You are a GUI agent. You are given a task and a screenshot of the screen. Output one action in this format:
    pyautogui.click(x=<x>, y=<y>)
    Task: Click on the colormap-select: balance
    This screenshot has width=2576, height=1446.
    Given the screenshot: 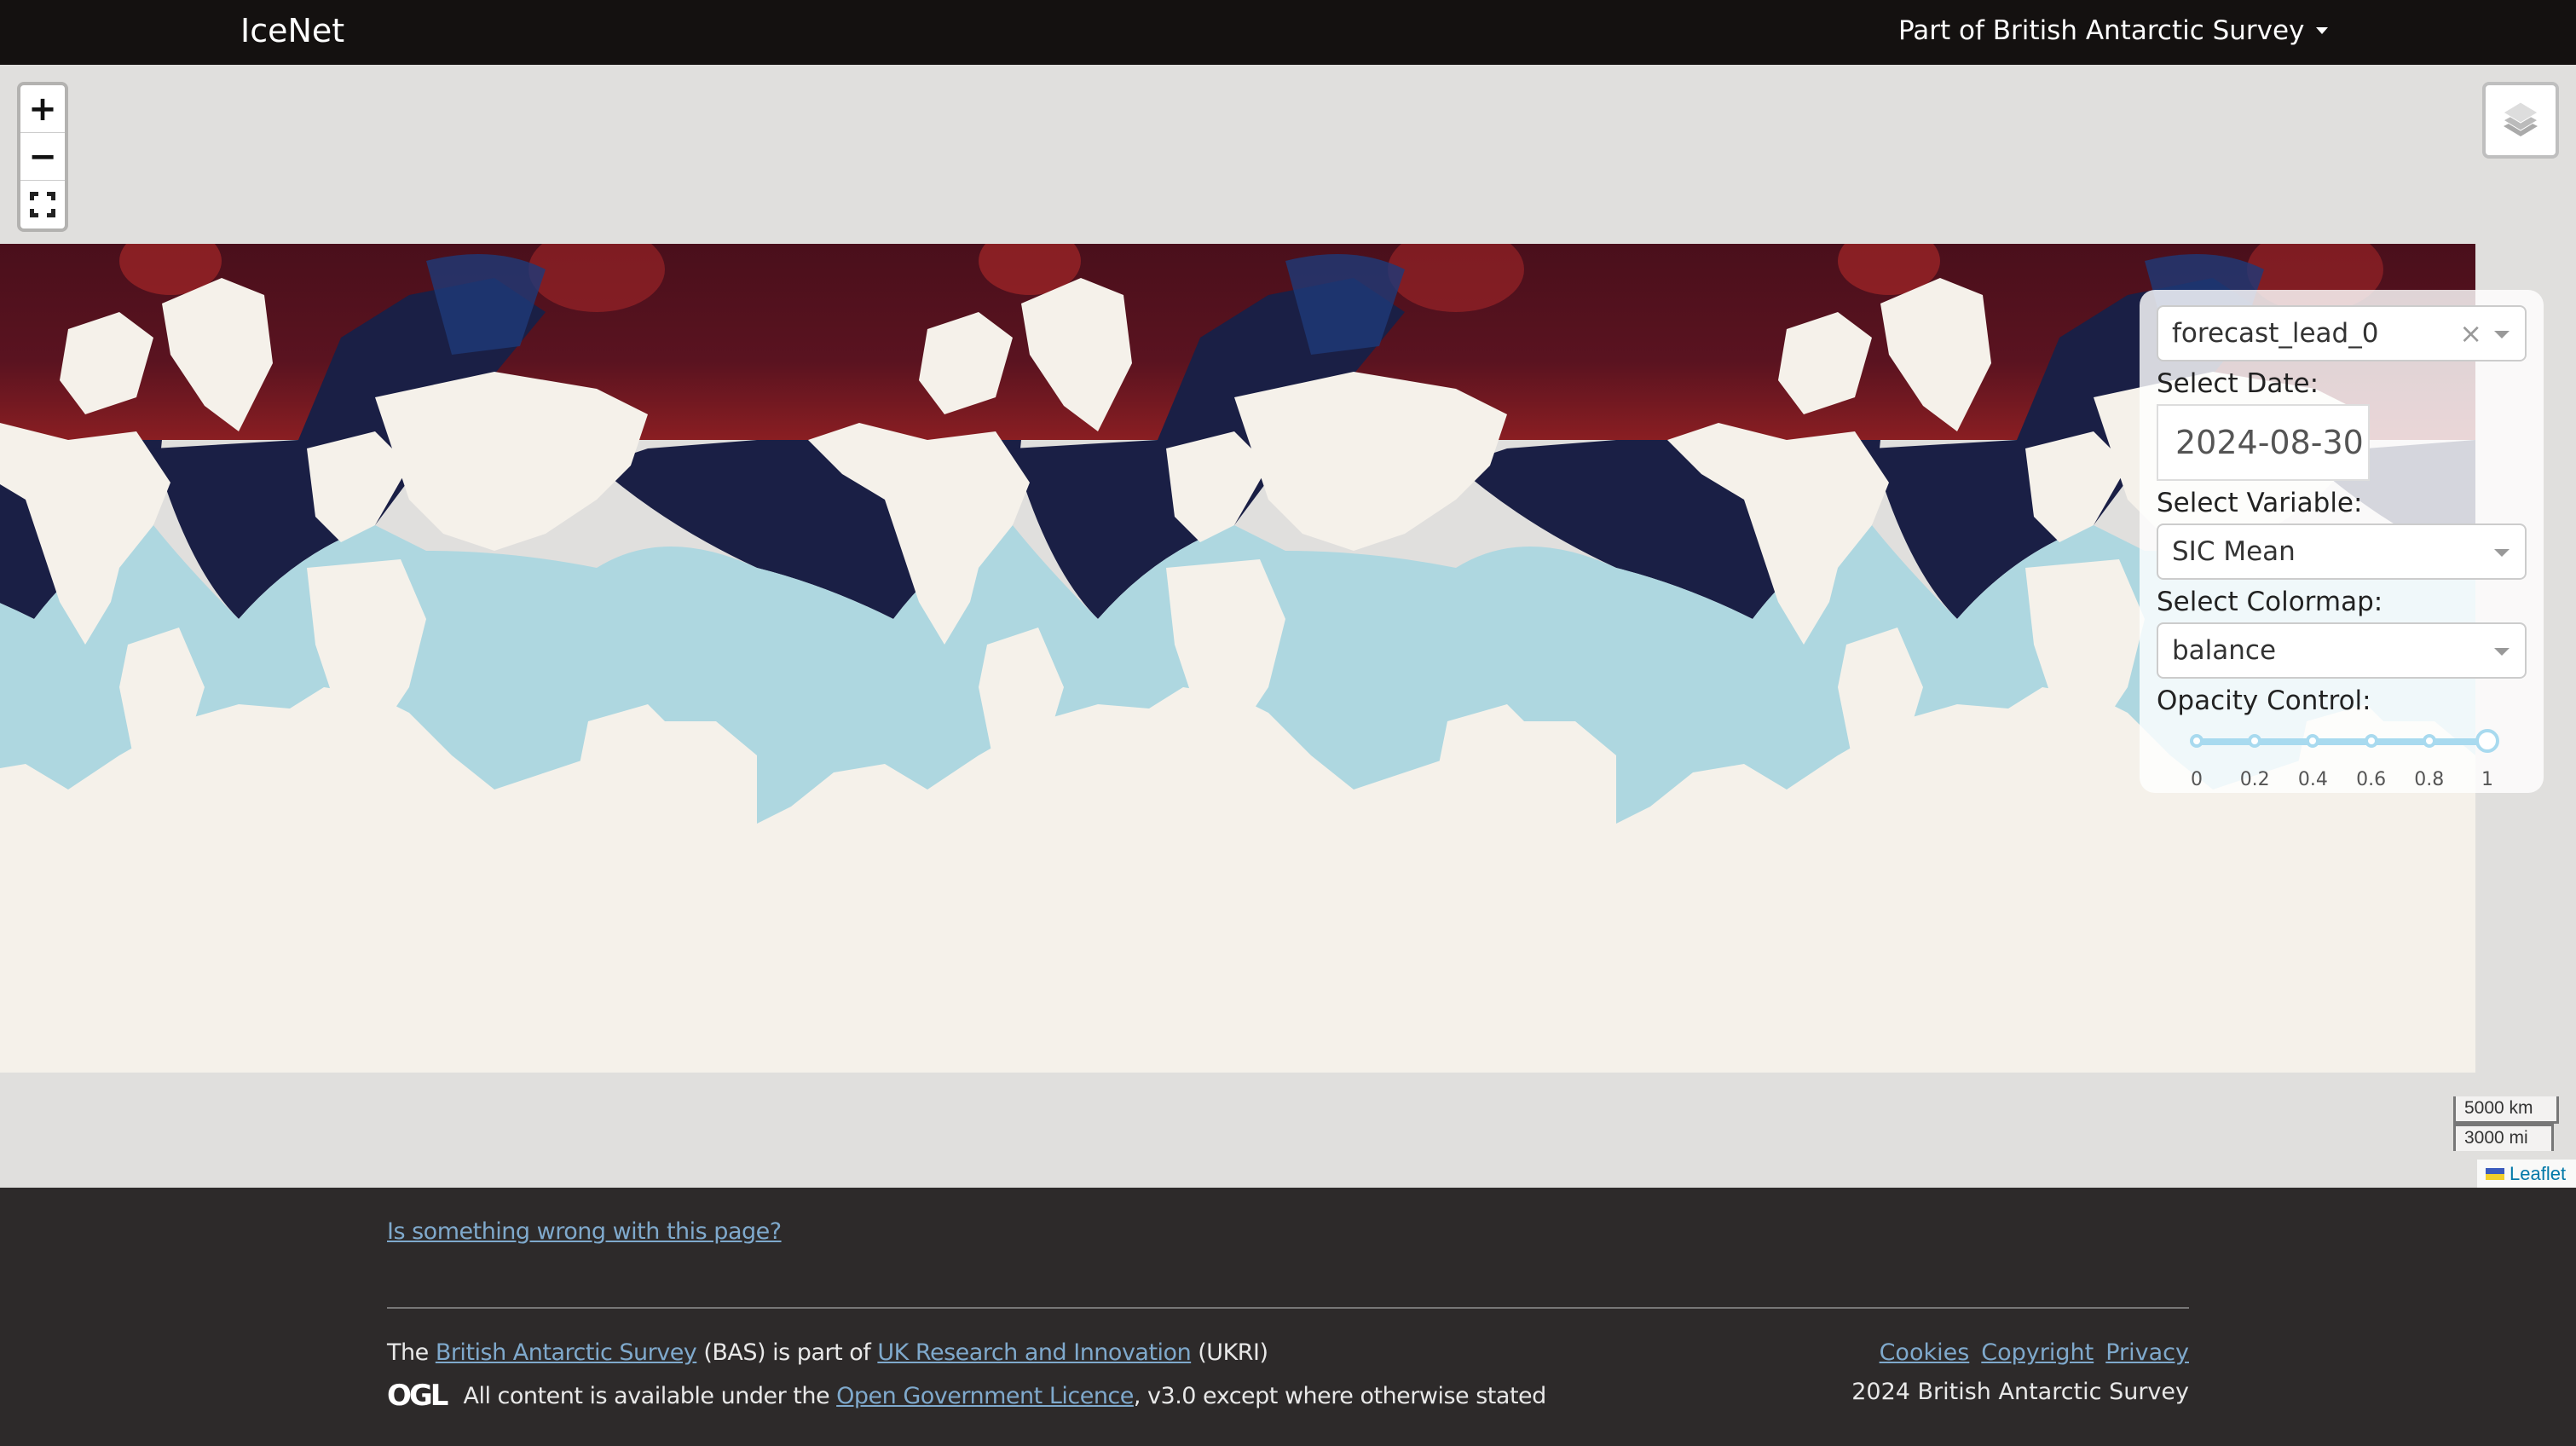 What is the action you would take?
    pyautogui.click(x=2342, y=650)
    